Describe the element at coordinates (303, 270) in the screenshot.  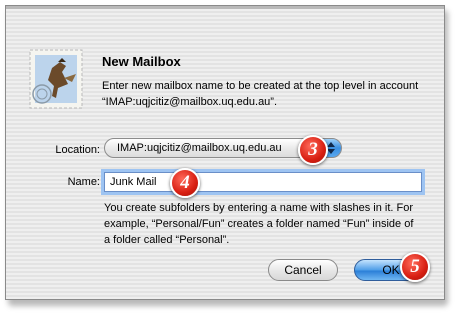
I see `cancel-button: Cancel` at that location.